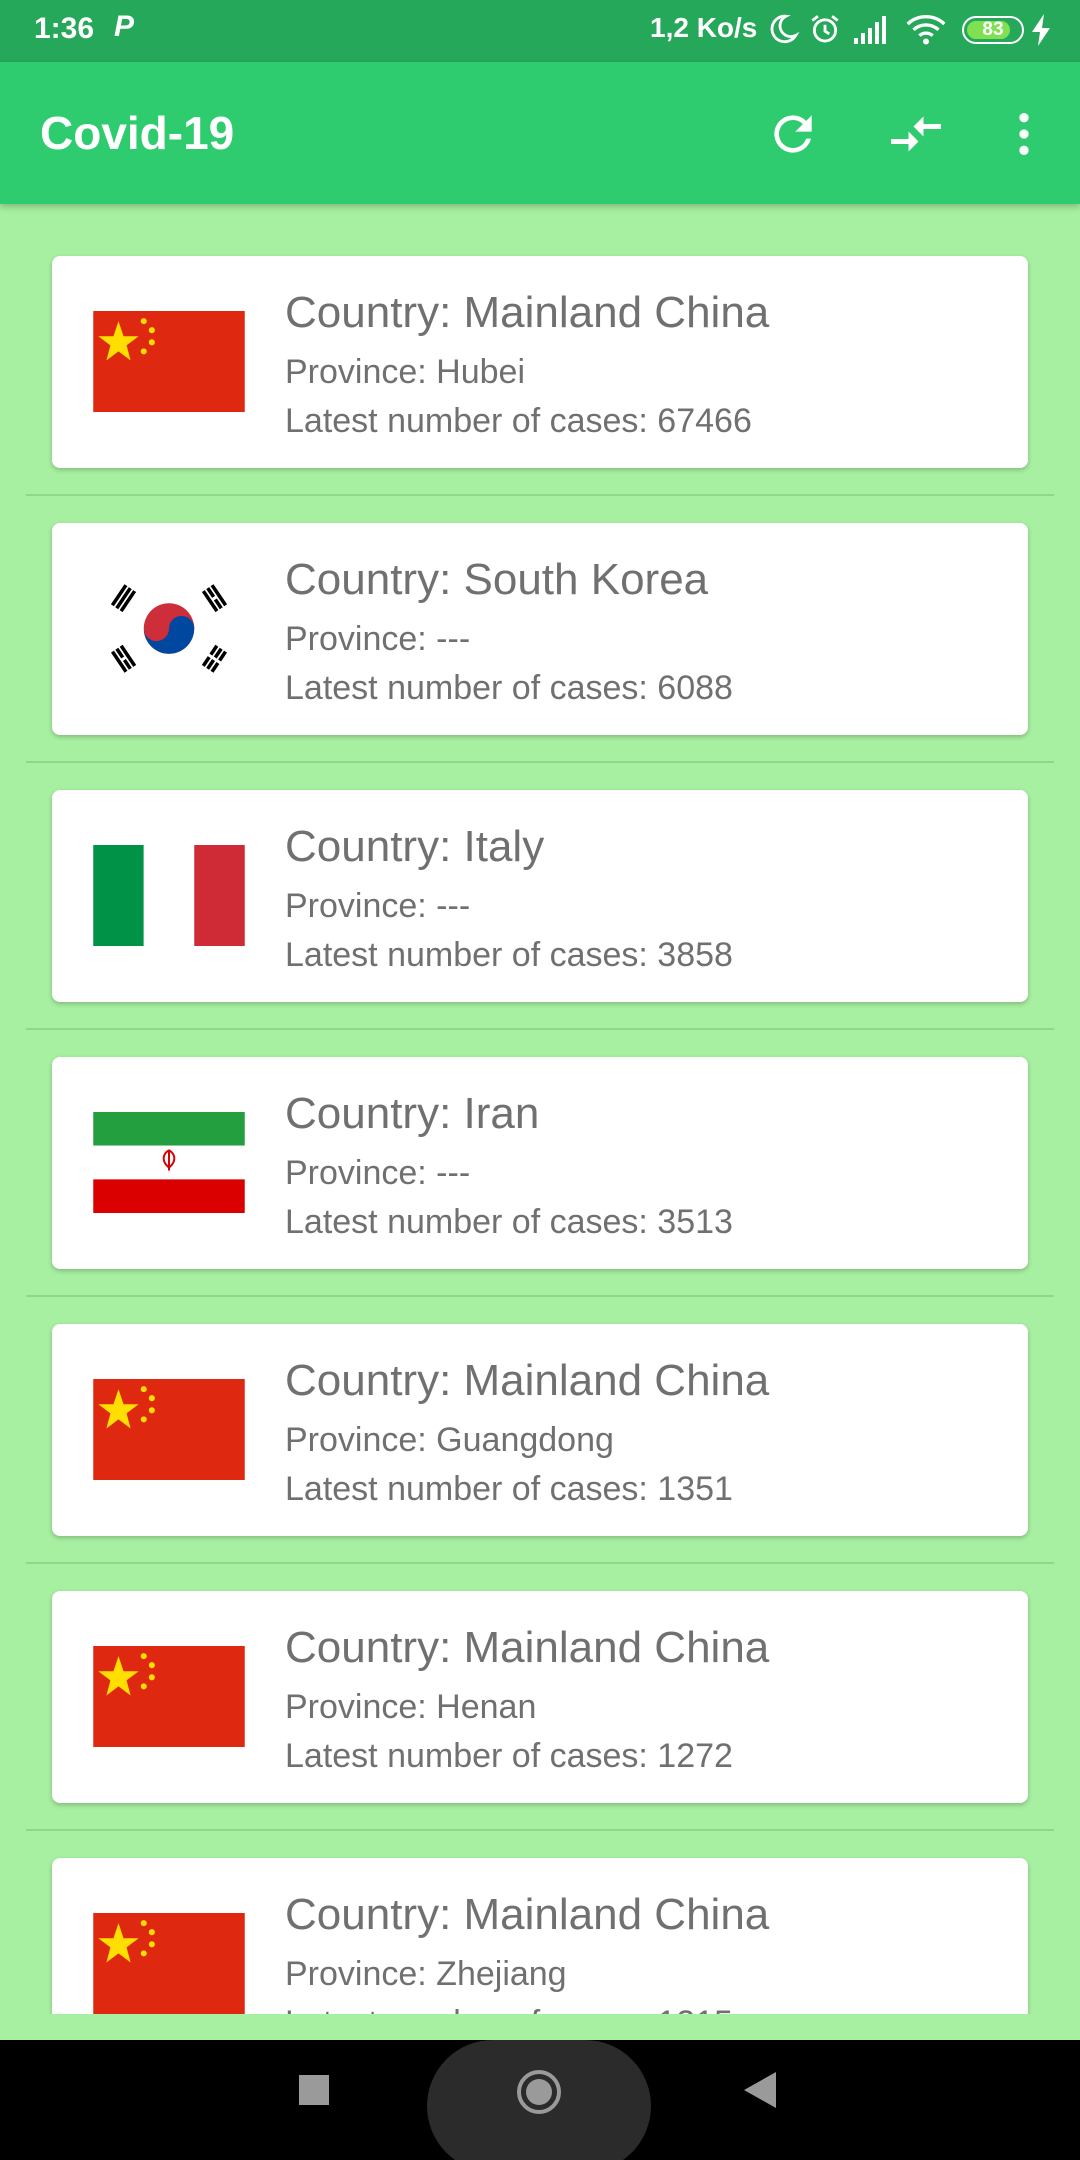  Describe the element at coordinates (169, 628) in the screenshot. I see `south-korea-flag-icon` at that location.